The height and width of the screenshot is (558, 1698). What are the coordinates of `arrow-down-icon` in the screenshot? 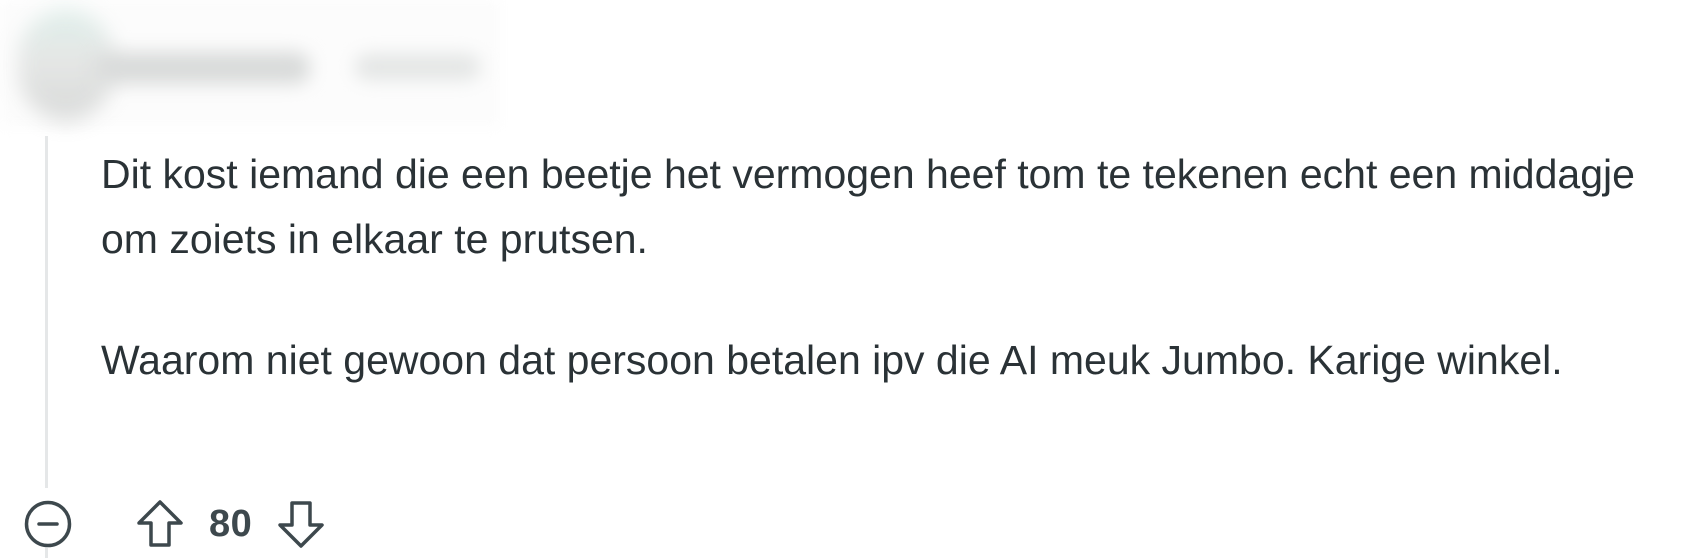 It's located at (301, 524).